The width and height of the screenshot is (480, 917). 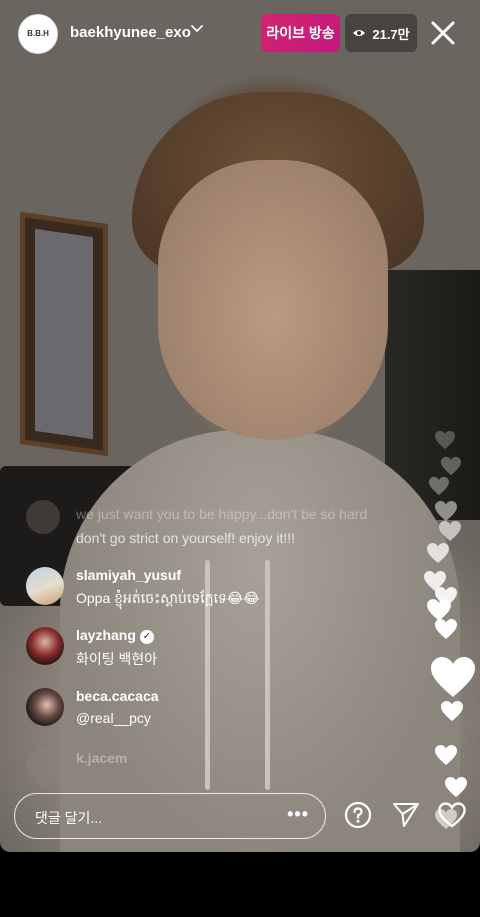 I want to click on floating-hearts, so click(x=450, y=635).